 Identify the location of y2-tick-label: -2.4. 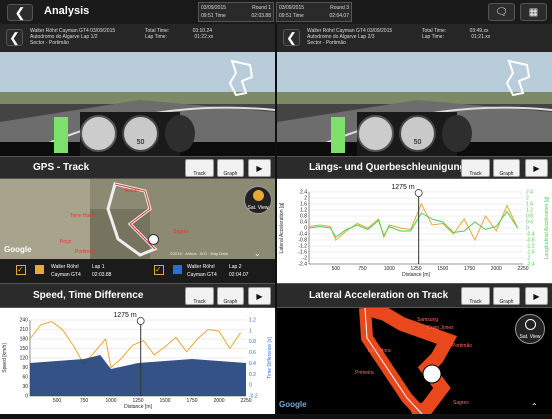
(530, 265).